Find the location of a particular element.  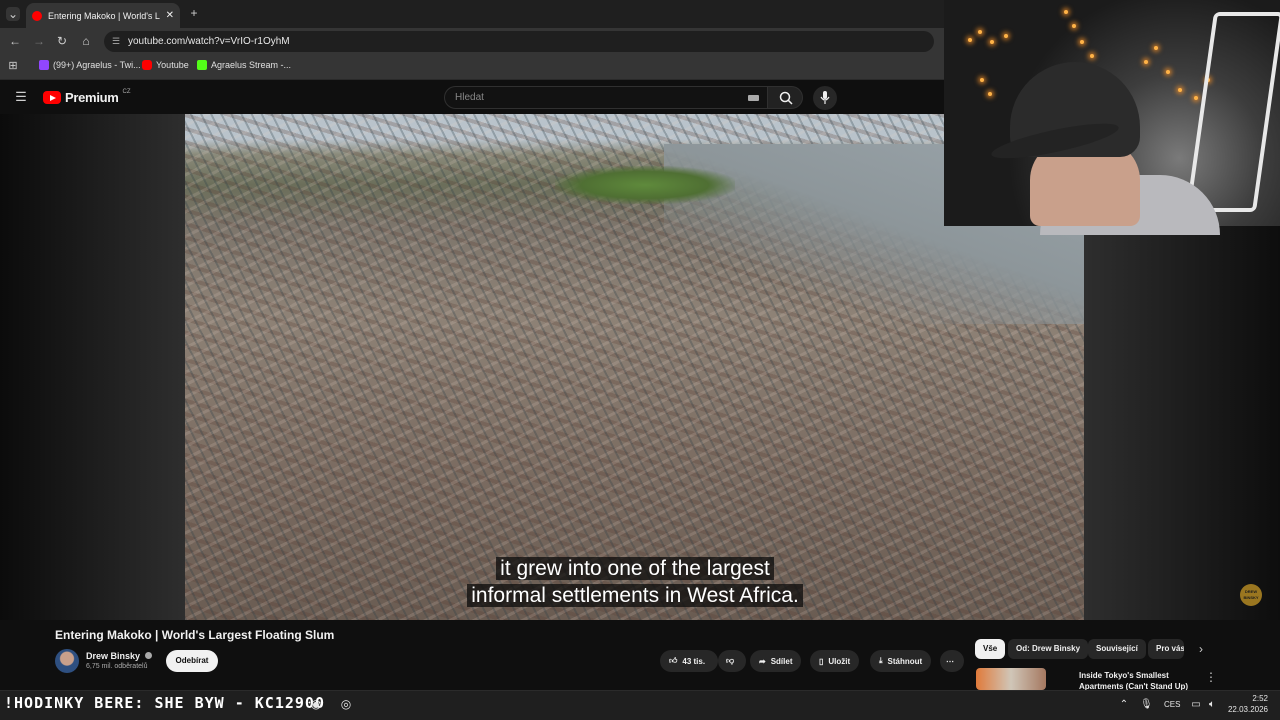

watermark-text: DREW BINSKY is located at coordinates (1251, 594).